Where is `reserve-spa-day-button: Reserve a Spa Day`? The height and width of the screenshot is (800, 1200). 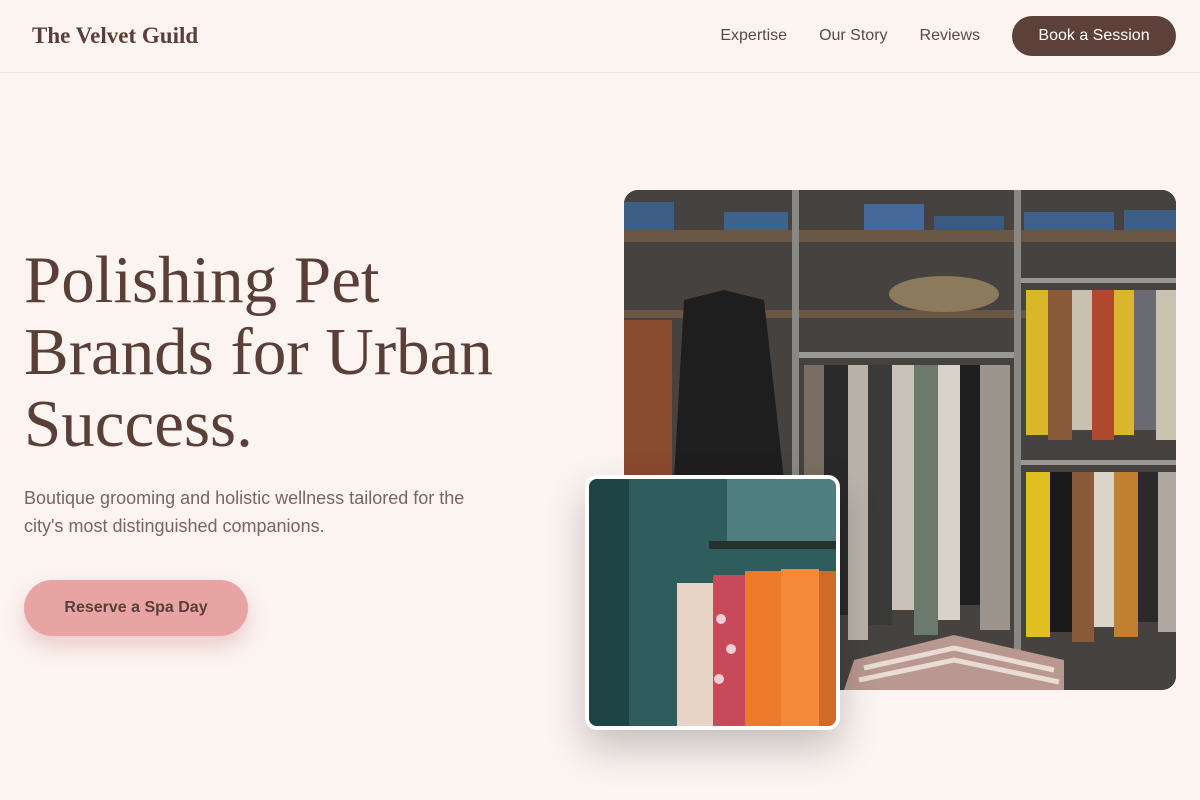 reserve-spa-day-button: Reserve a Spa Day is located at coordinates (136, 608).